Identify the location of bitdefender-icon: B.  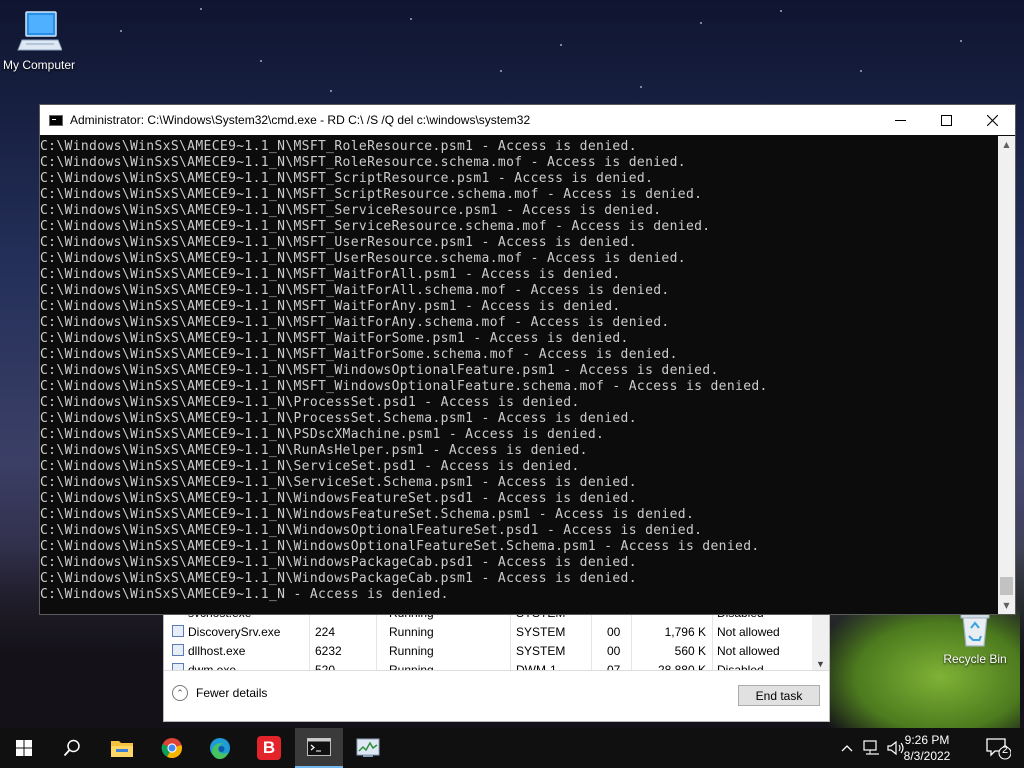
(269, 748).